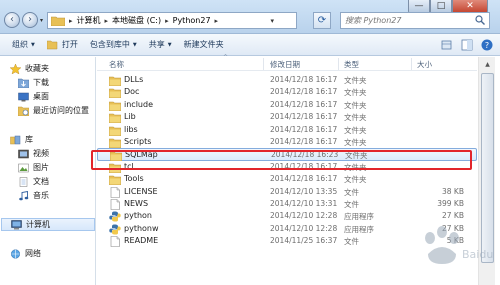 Image resolution: width=500 pixels, height=285 pixels. What do you see at coordinates (487, 45) in the screenshot?
I see `help-icon: ?` at bounding box center [487, 45].